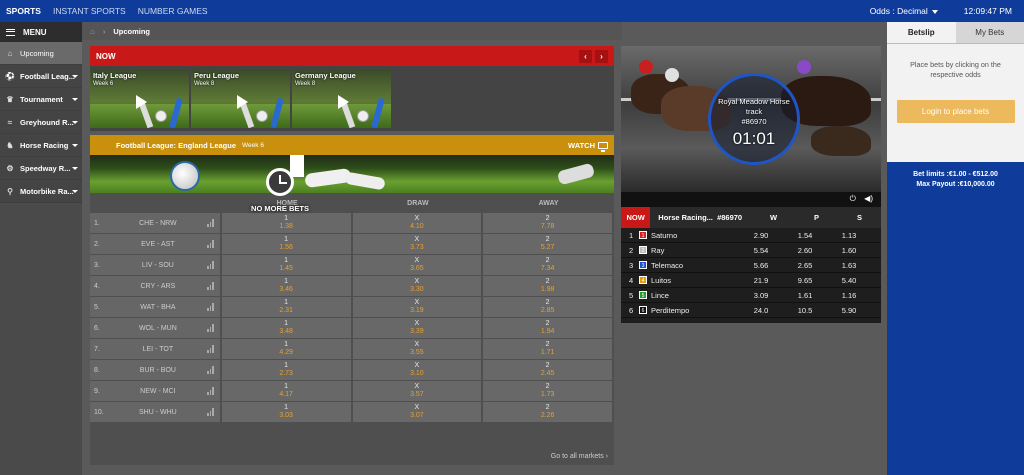 The width and height of the screenshot is (1024, 475). Describe the element at coordinates (417, 244) in the screenshot. I see `odd-draw-button: X 3.73` at that location.